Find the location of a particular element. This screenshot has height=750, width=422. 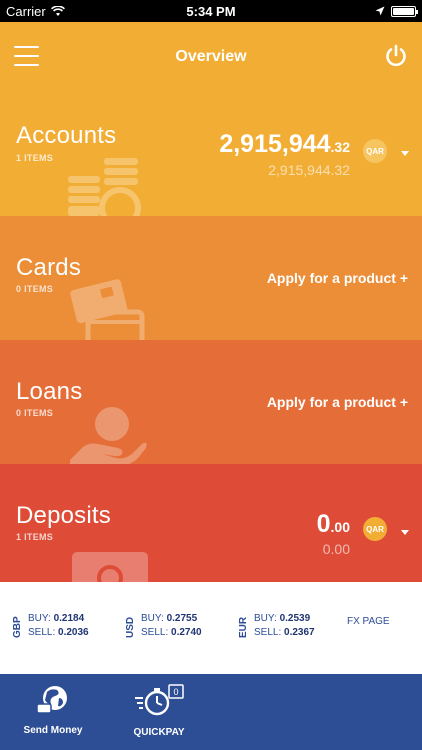

fx-currency-code: EUR is located at coordinates (243, 627).